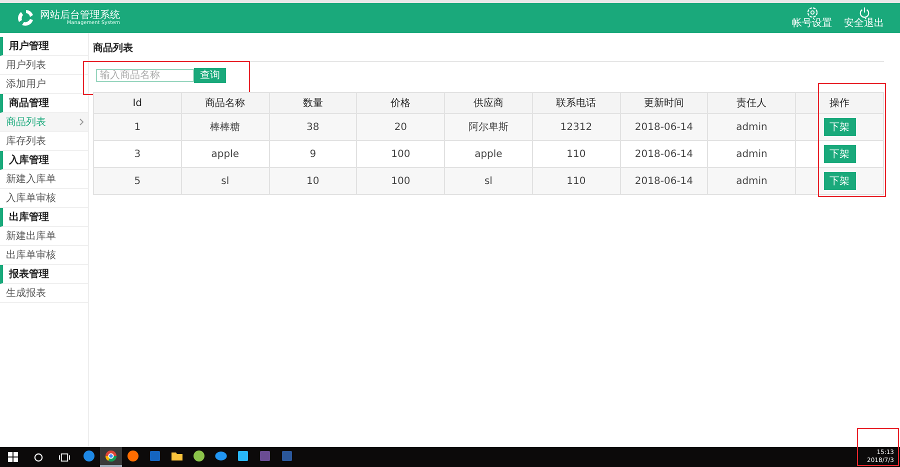  I want to click on column-header: 供应商, so click(488, 103).